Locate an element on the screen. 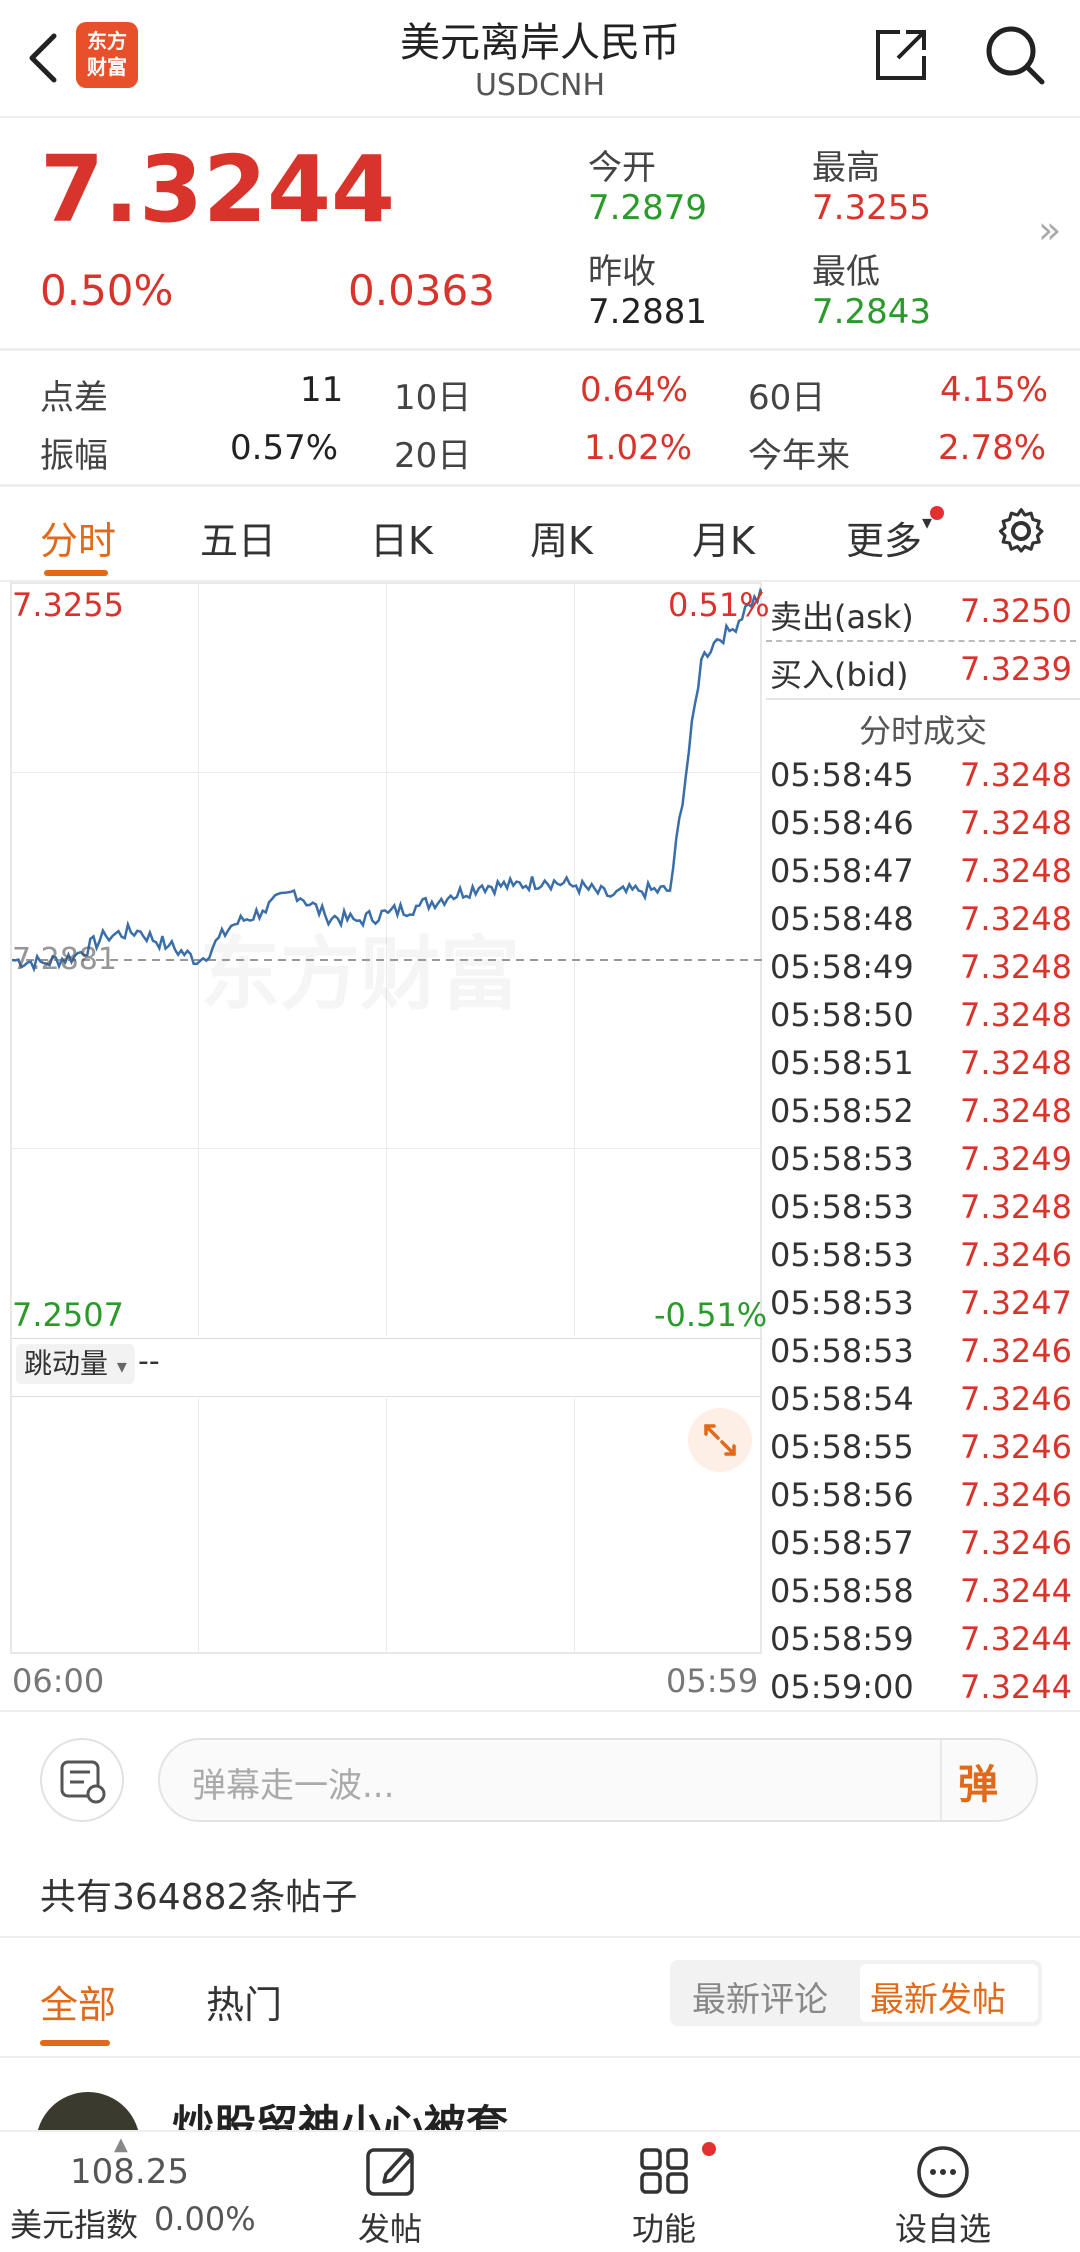  share-button is located at coordinates (901, 55).